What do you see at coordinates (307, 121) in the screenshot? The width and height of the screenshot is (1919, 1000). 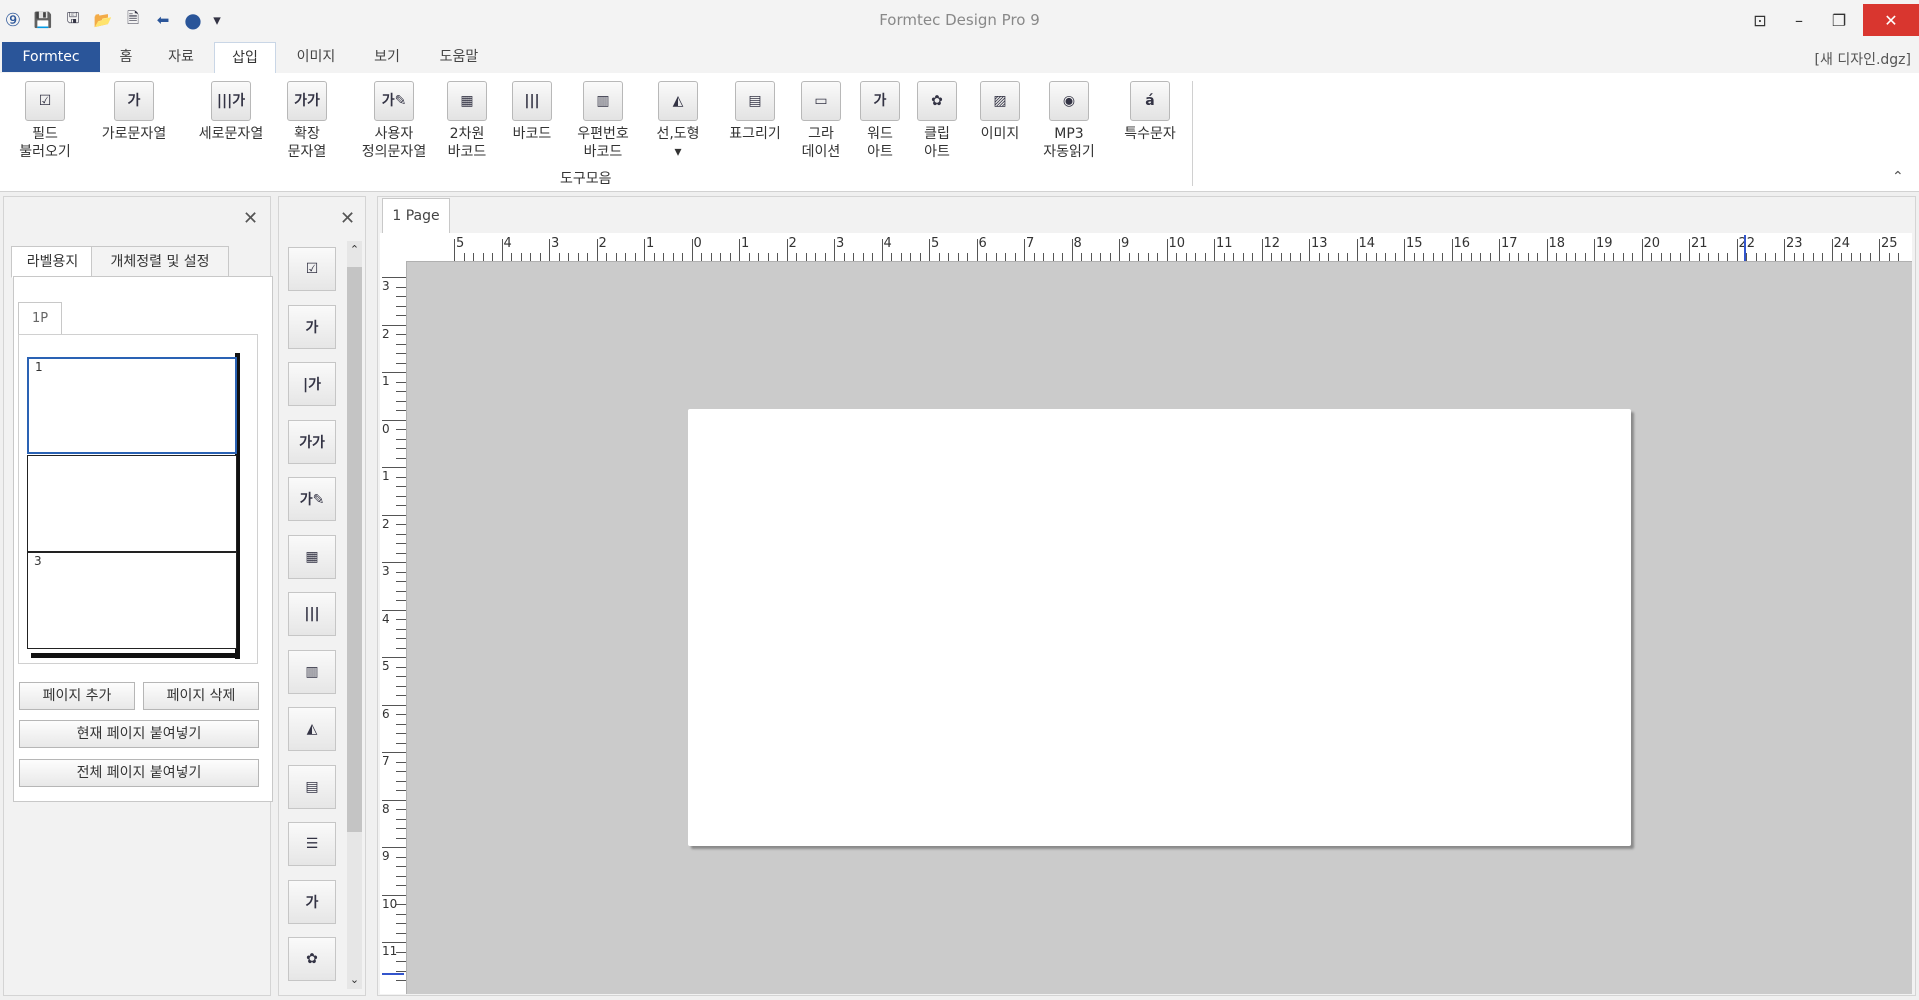 I see `ribbon-button: 가가 확장 문자열` at bounding box center [307, 121].